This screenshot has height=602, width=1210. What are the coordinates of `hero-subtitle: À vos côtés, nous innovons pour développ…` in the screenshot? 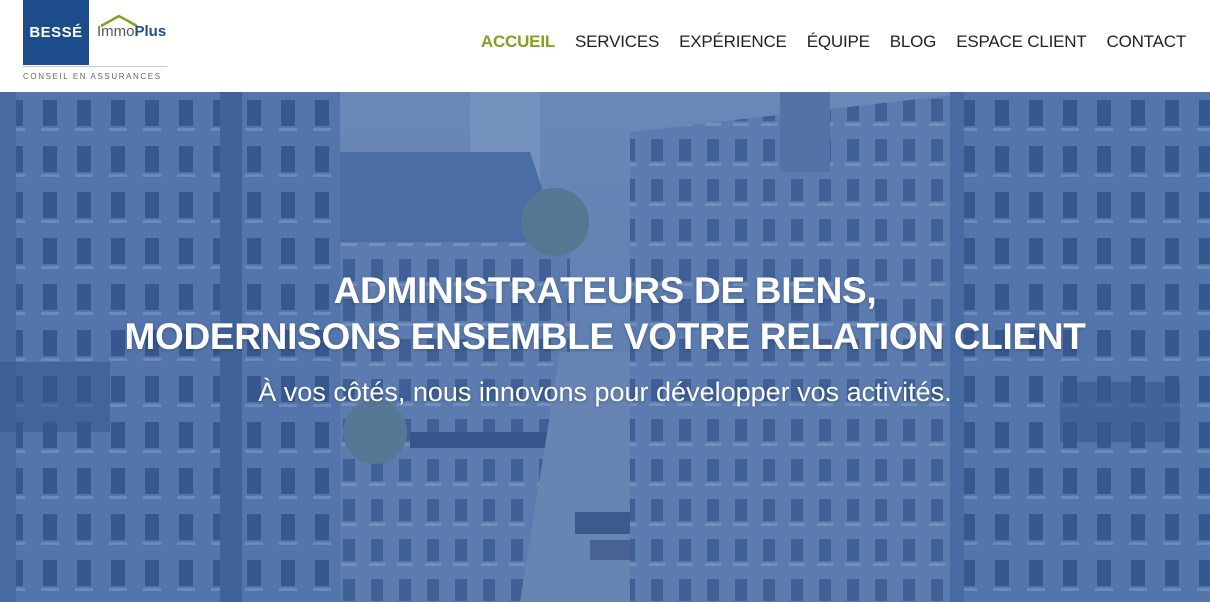 It's located at (605, 392).